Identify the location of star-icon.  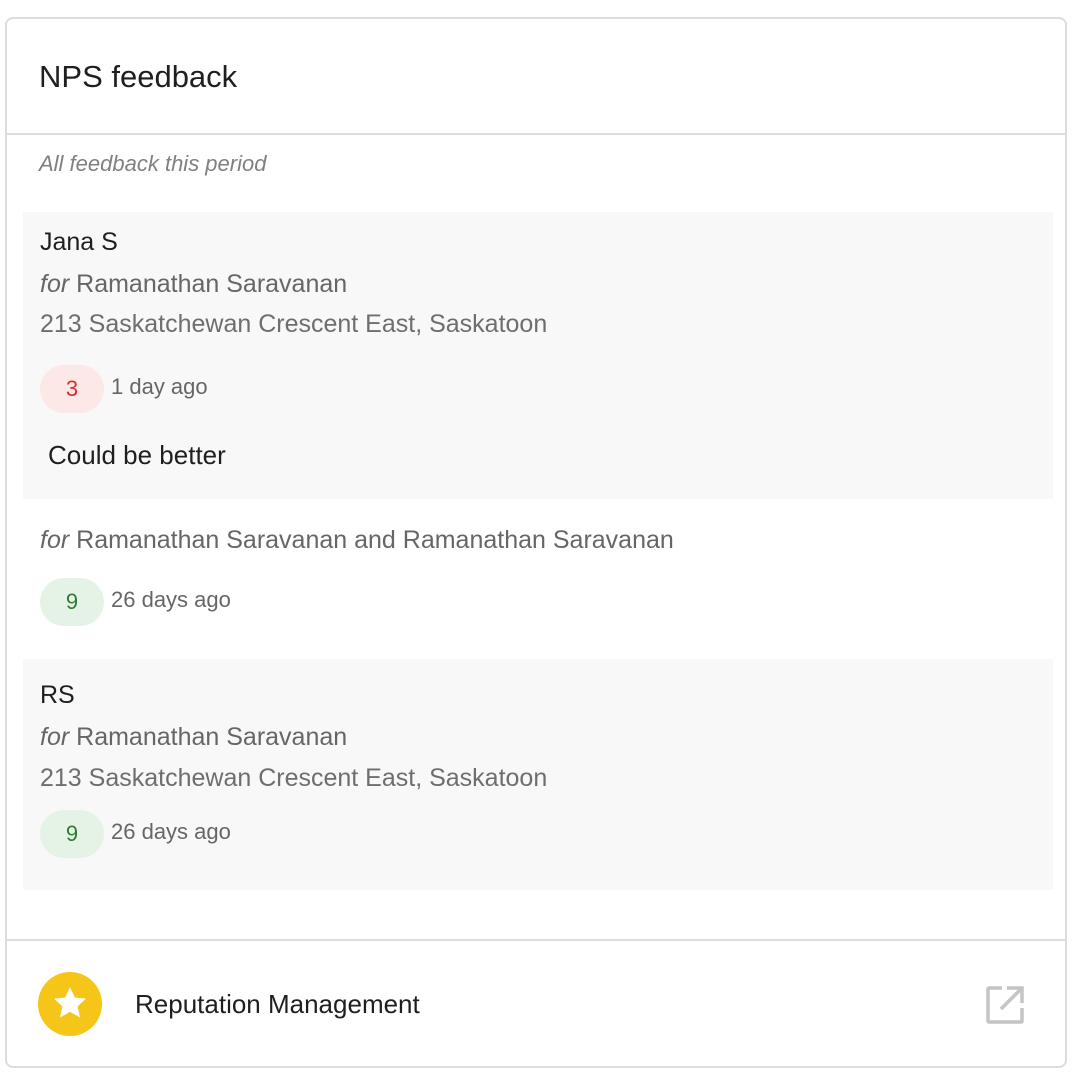
(70, 1004).